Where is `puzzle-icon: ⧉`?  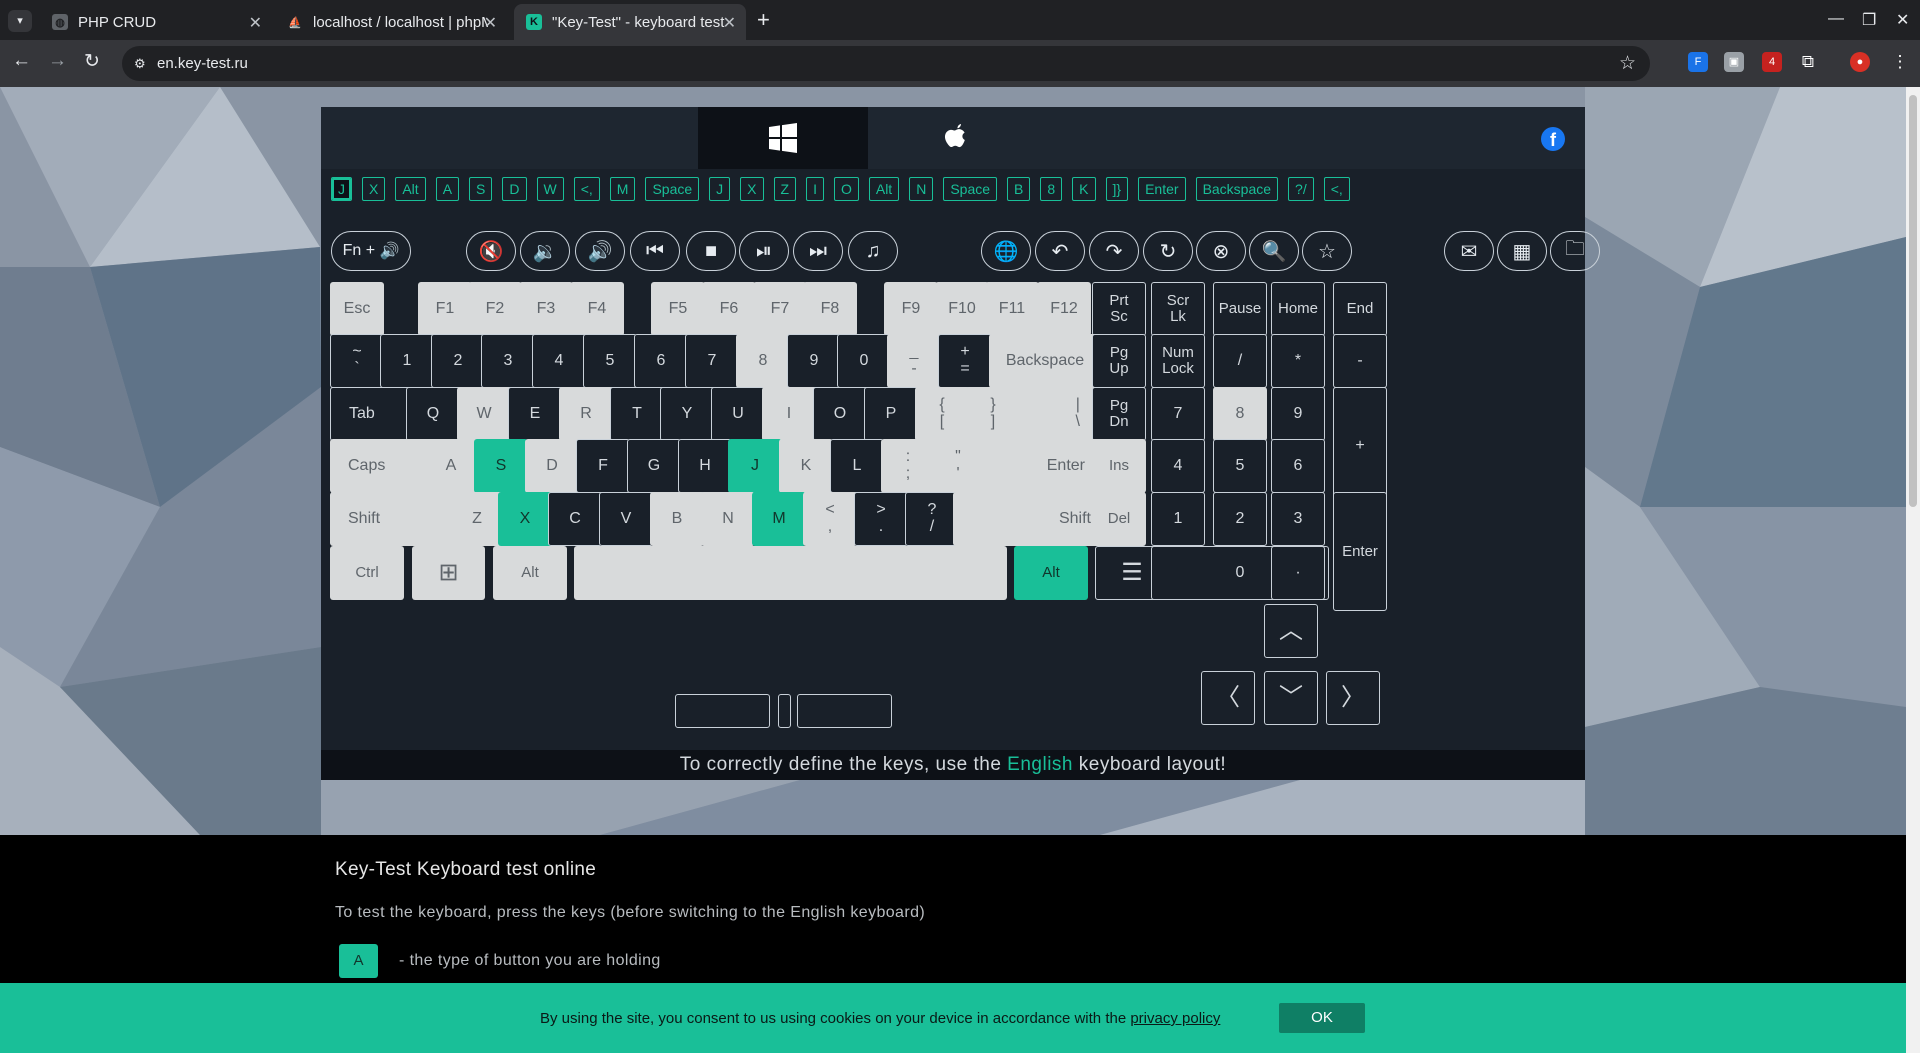
puzzle-icon: ⧉ is located at coordinates (1808, 62).